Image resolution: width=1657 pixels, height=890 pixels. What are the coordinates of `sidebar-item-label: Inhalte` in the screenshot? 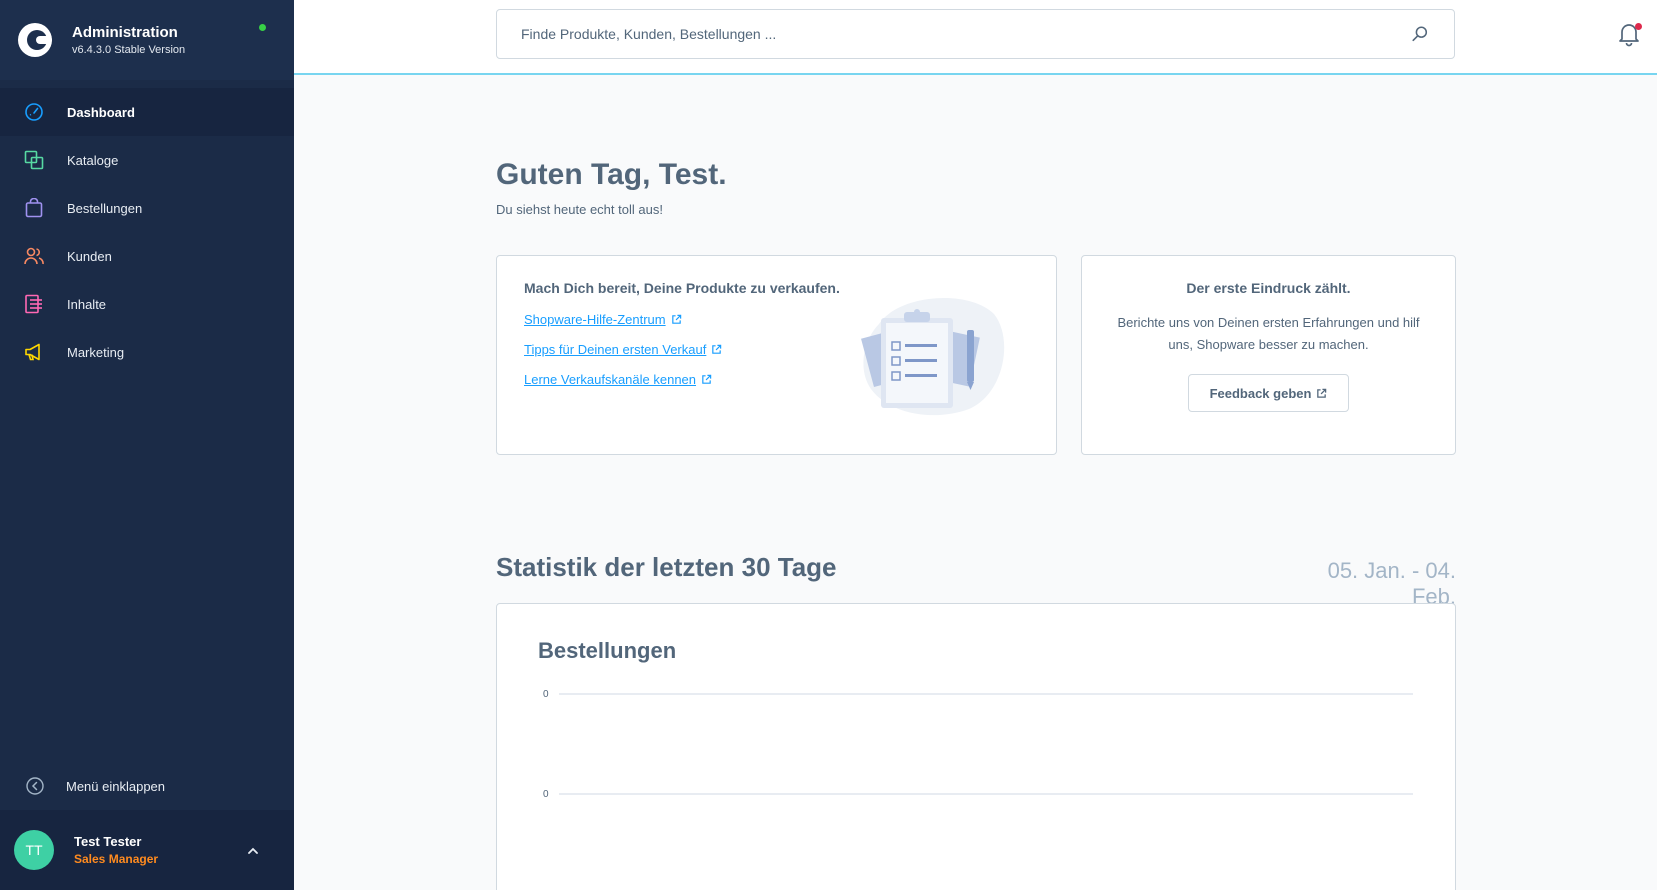 It's located at (87, 304).